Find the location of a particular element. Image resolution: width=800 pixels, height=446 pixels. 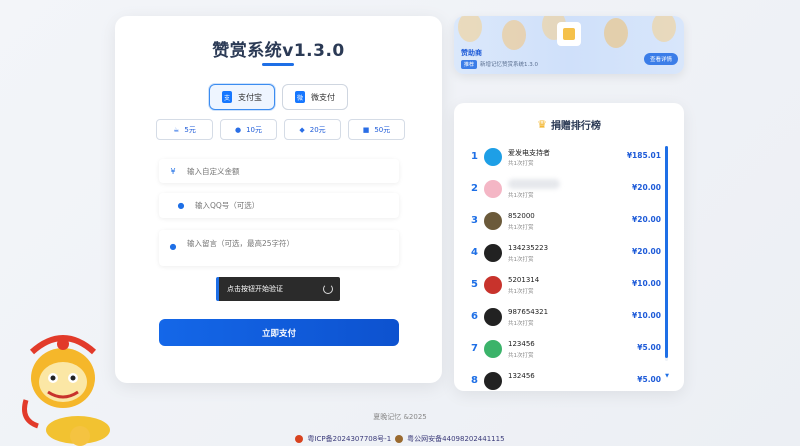

qq-field: ● is located at coordinates (279, 205).